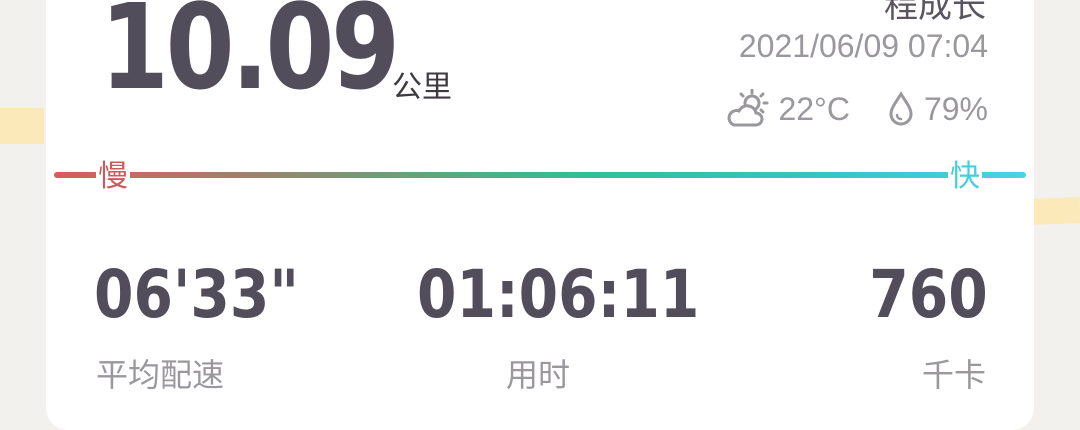 Image resolution: width=1080 pixels, height=430 pixels. What do you see at coordinates (558, 294) in the screenshot?
I see `duration-value: 01:06:11` at bounding box center [558, 294].